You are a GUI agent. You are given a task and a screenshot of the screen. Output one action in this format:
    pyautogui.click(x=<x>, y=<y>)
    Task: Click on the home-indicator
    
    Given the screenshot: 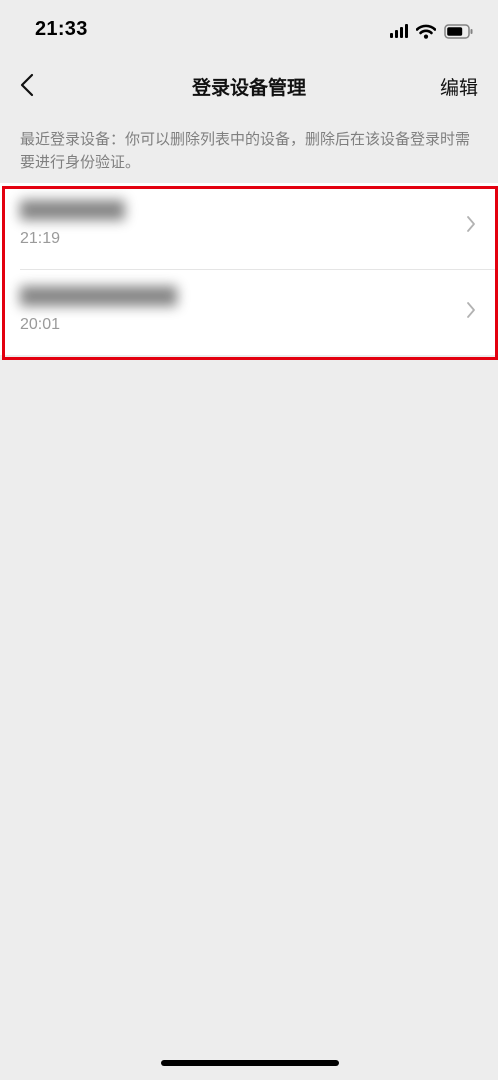 What is the action you would take?
    pyautogui.click(x=250, y=1063)
    